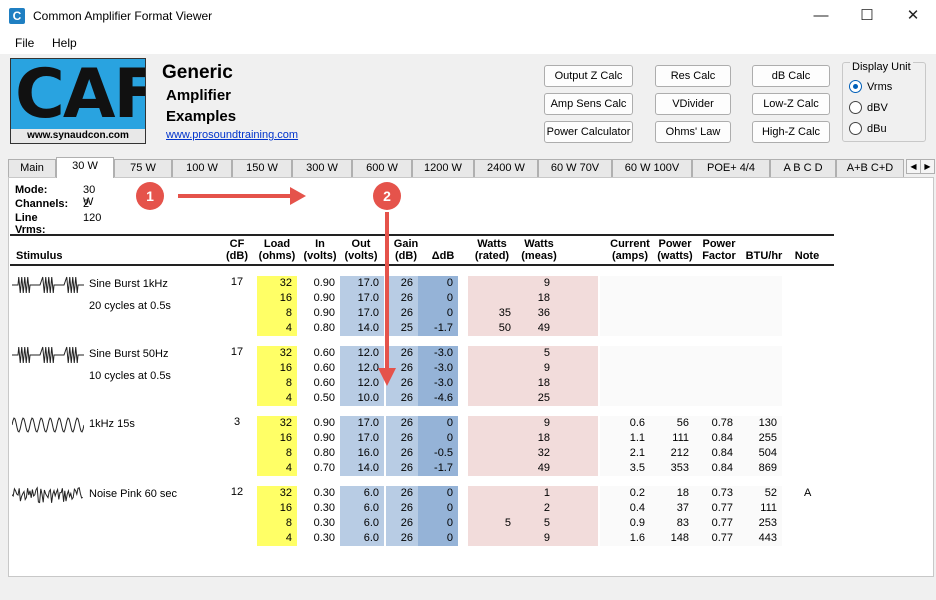  Describe the element at coordinates (85, 167) in the screenshot. I see `tab-30w: 30 W` at that location.